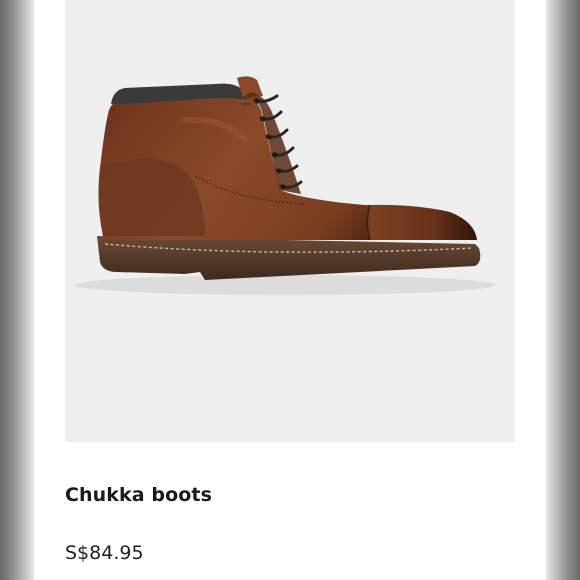 The height and width of the screenshot is (580, 580). I want to click on floor-shadow, so click(285, 285).